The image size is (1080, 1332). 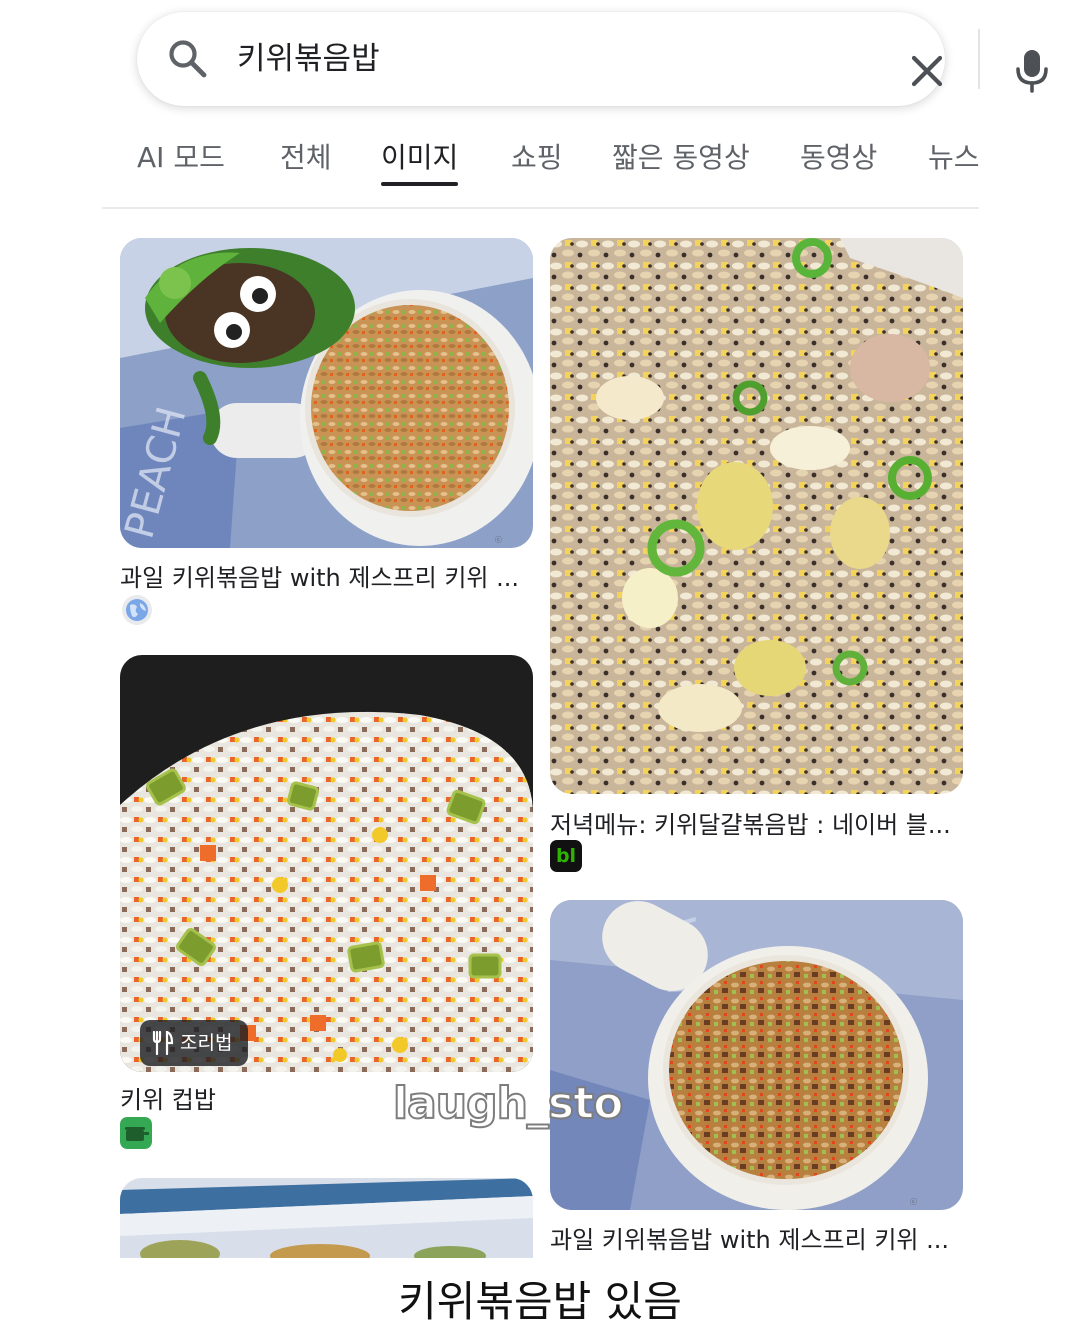 I want to click on fried-rice-photo-4: Win ⓒ, so click(x=756, y=1055).